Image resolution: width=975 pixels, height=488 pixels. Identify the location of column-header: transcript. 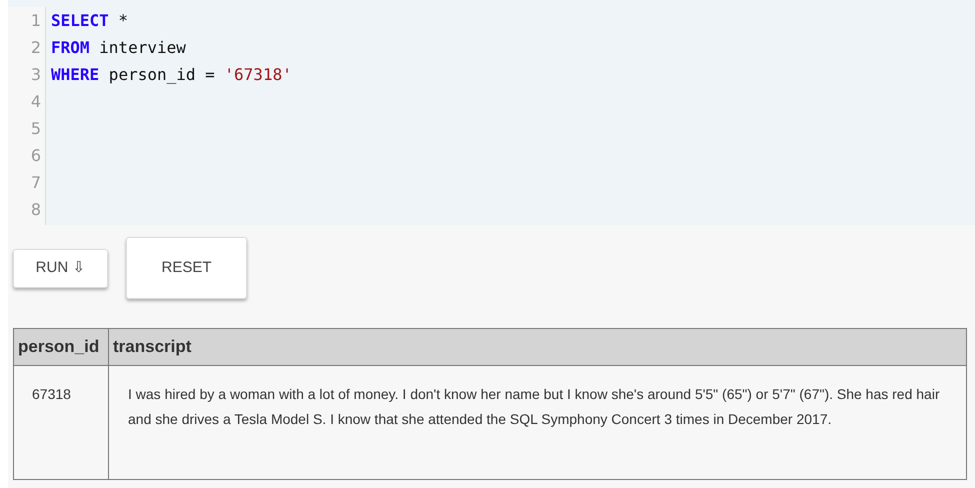
(537, 347).